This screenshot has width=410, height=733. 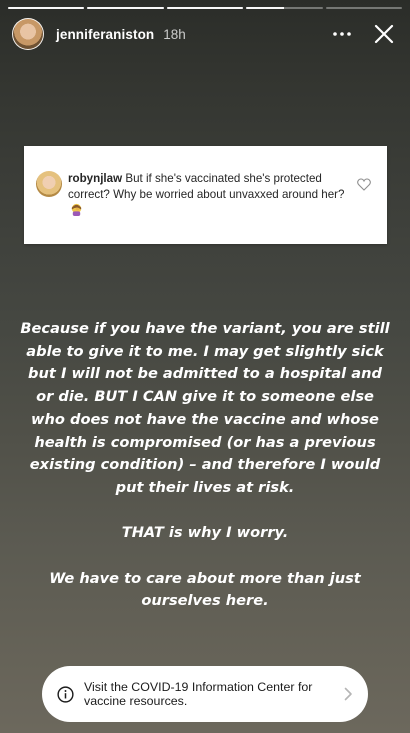 I want to click on commenter-avatar, so click(x=49, y=184).